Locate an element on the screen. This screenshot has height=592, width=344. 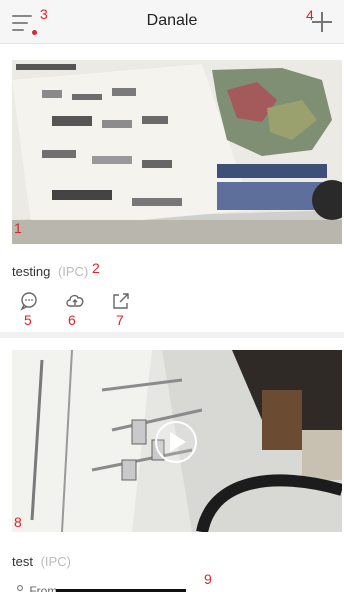
annotation-1: 1 is located at coordinates (18, 228).